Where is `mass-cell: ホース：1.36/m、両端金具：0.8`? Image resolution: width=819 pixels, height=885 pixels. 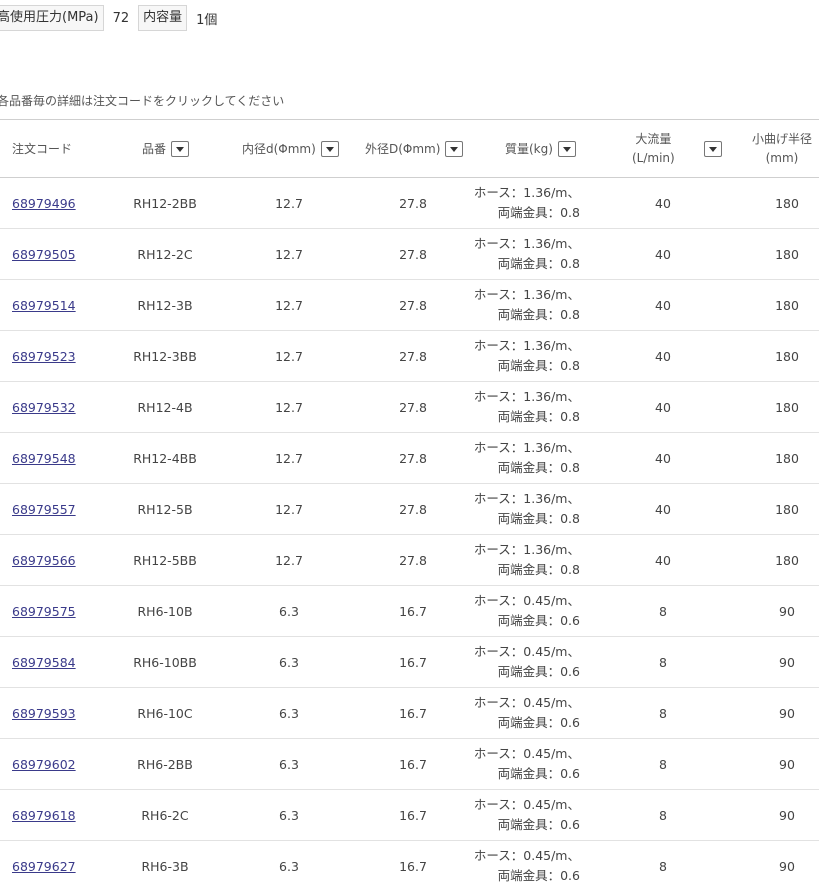
mass-cell: ホース：1.36/m、両端金具：0.8 is located at coordinates (525, 254).